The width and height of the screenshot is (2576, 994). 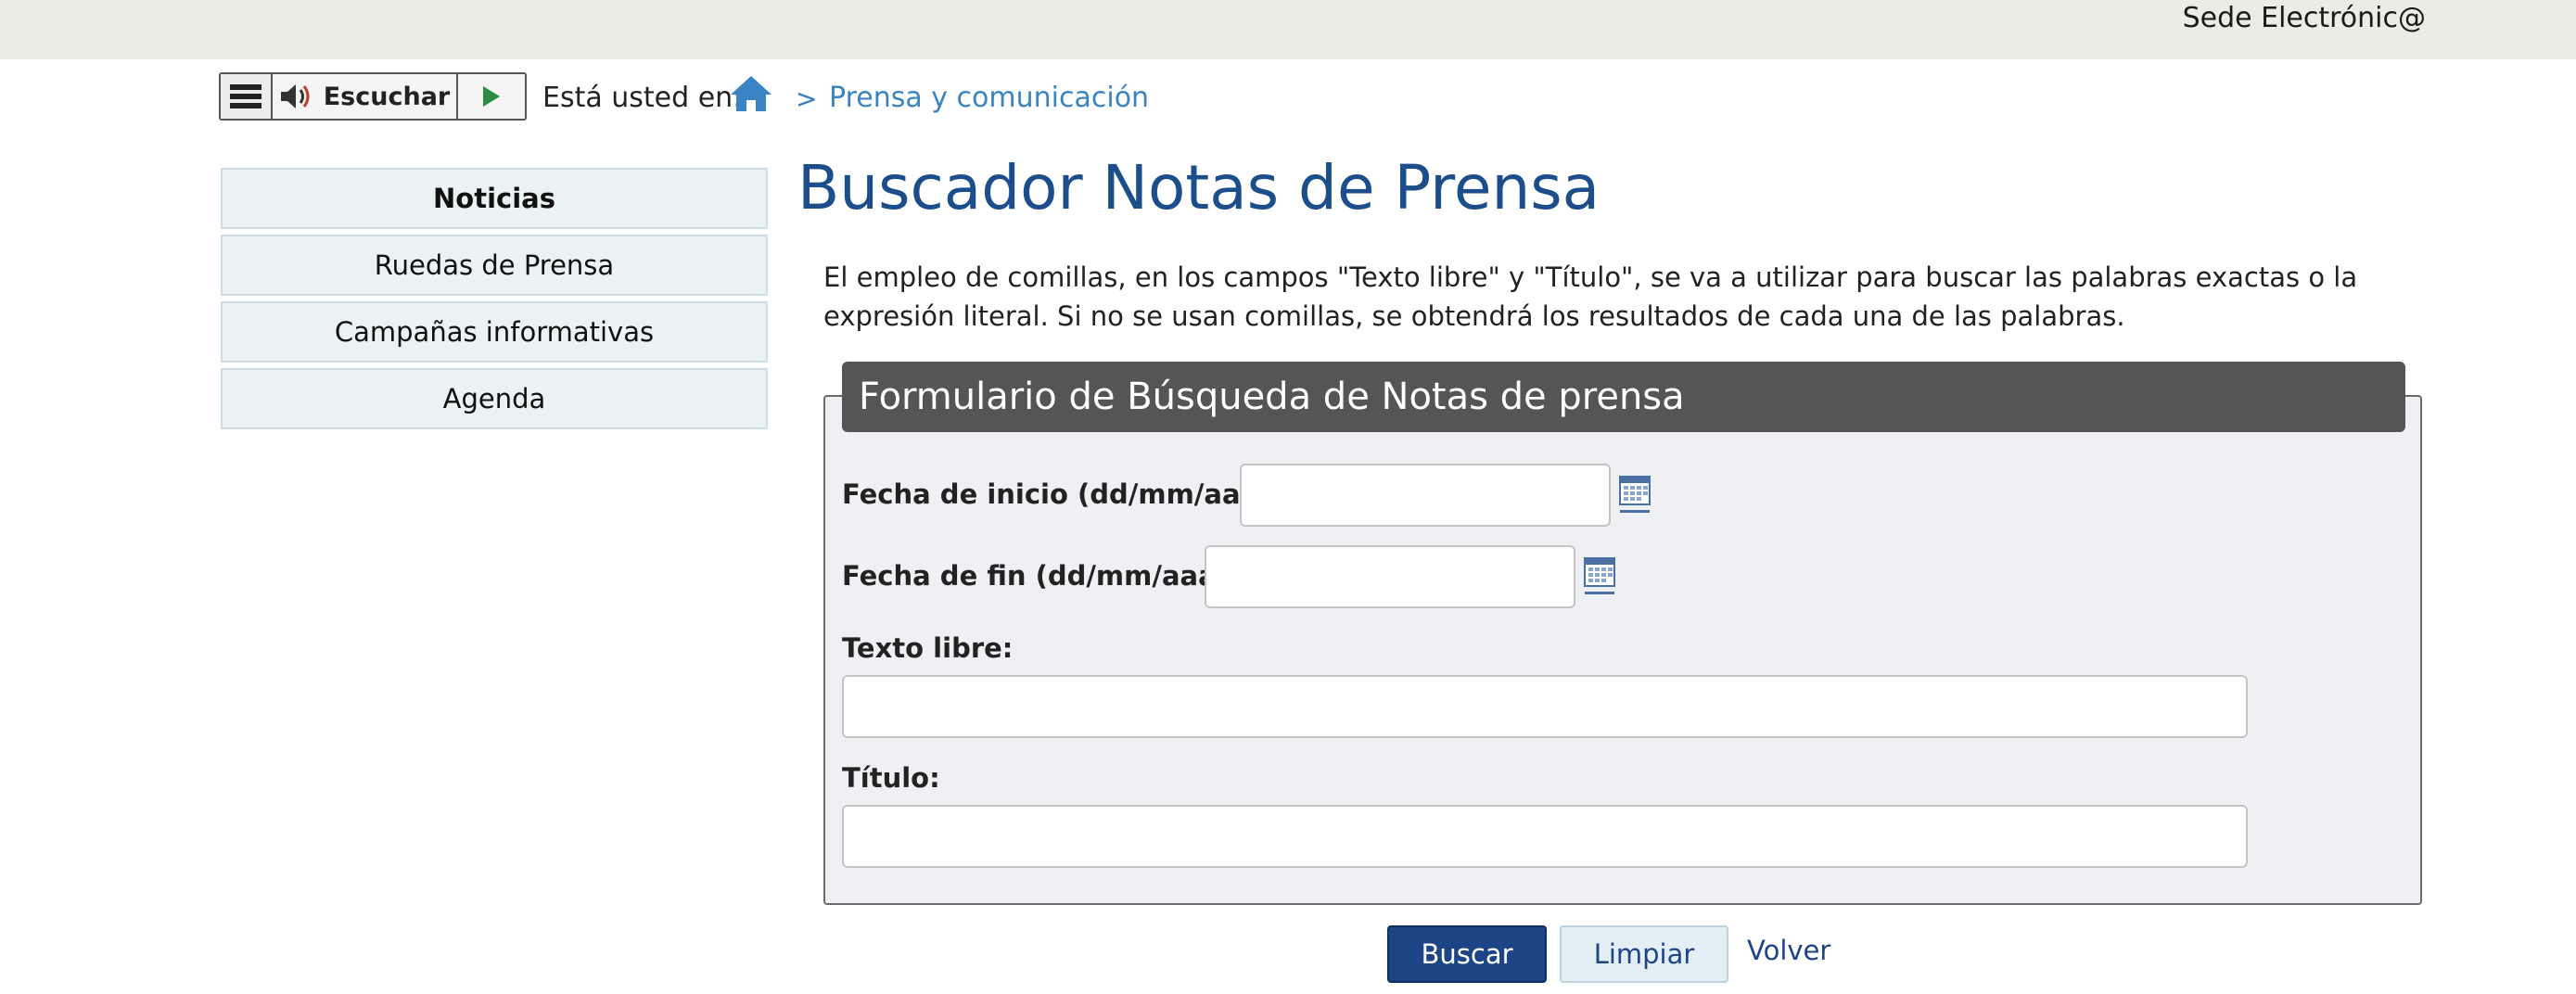 What do you see at coordinates (891, 778) in the screenshot?
I see `titulo-label: Título:` at bounding box center [891, 778].